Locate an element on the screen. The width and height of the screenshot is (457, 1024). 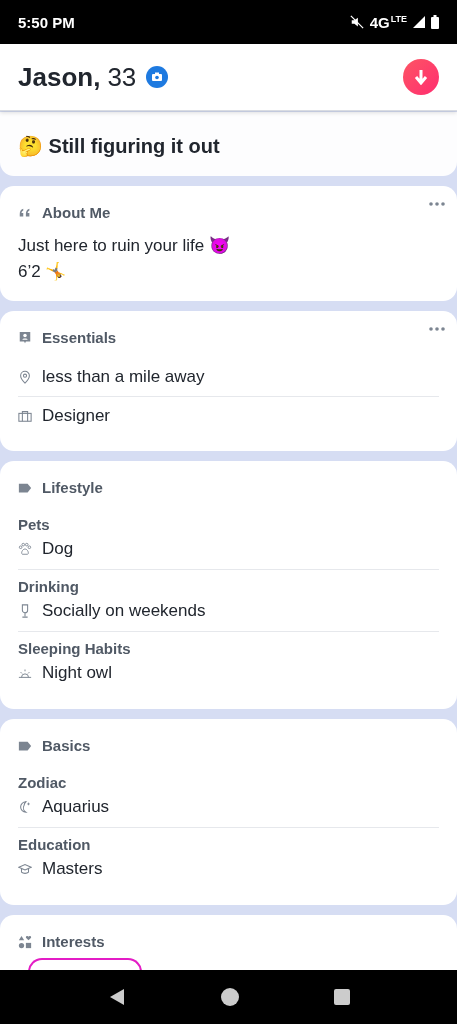
field-value: Aquarius is located at coordinates (76, 807).